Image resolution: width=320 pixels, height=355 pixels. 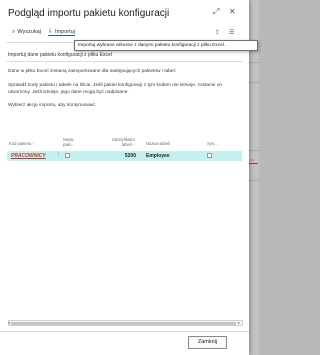 What do you see at coordinates (29, 32) in the screenshot?
I see `search-label: Wyszukaj` at bounding box center [29, 32].